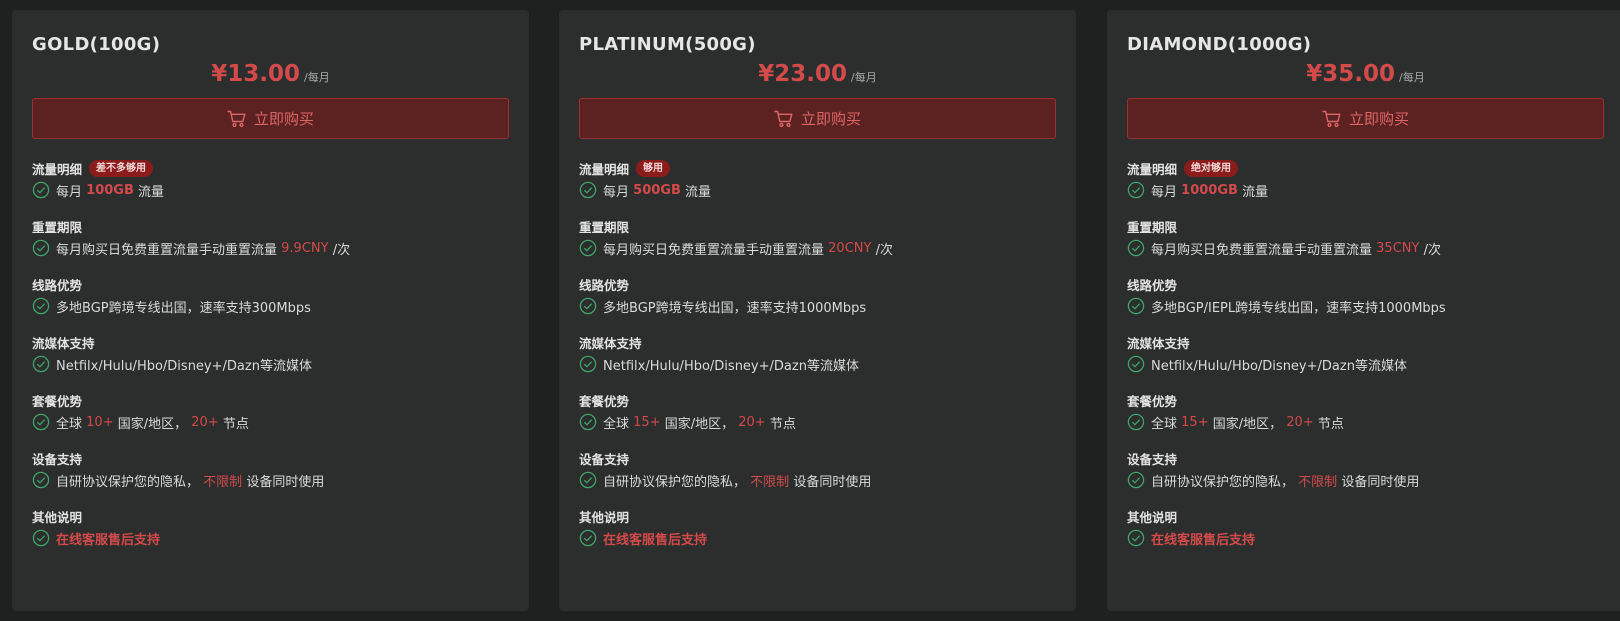 This screenshot has height=621, width=1620. Describe the element at coordinates (110, 190) in the screenshot. I see `traffic-amount: 100GB` at that location.